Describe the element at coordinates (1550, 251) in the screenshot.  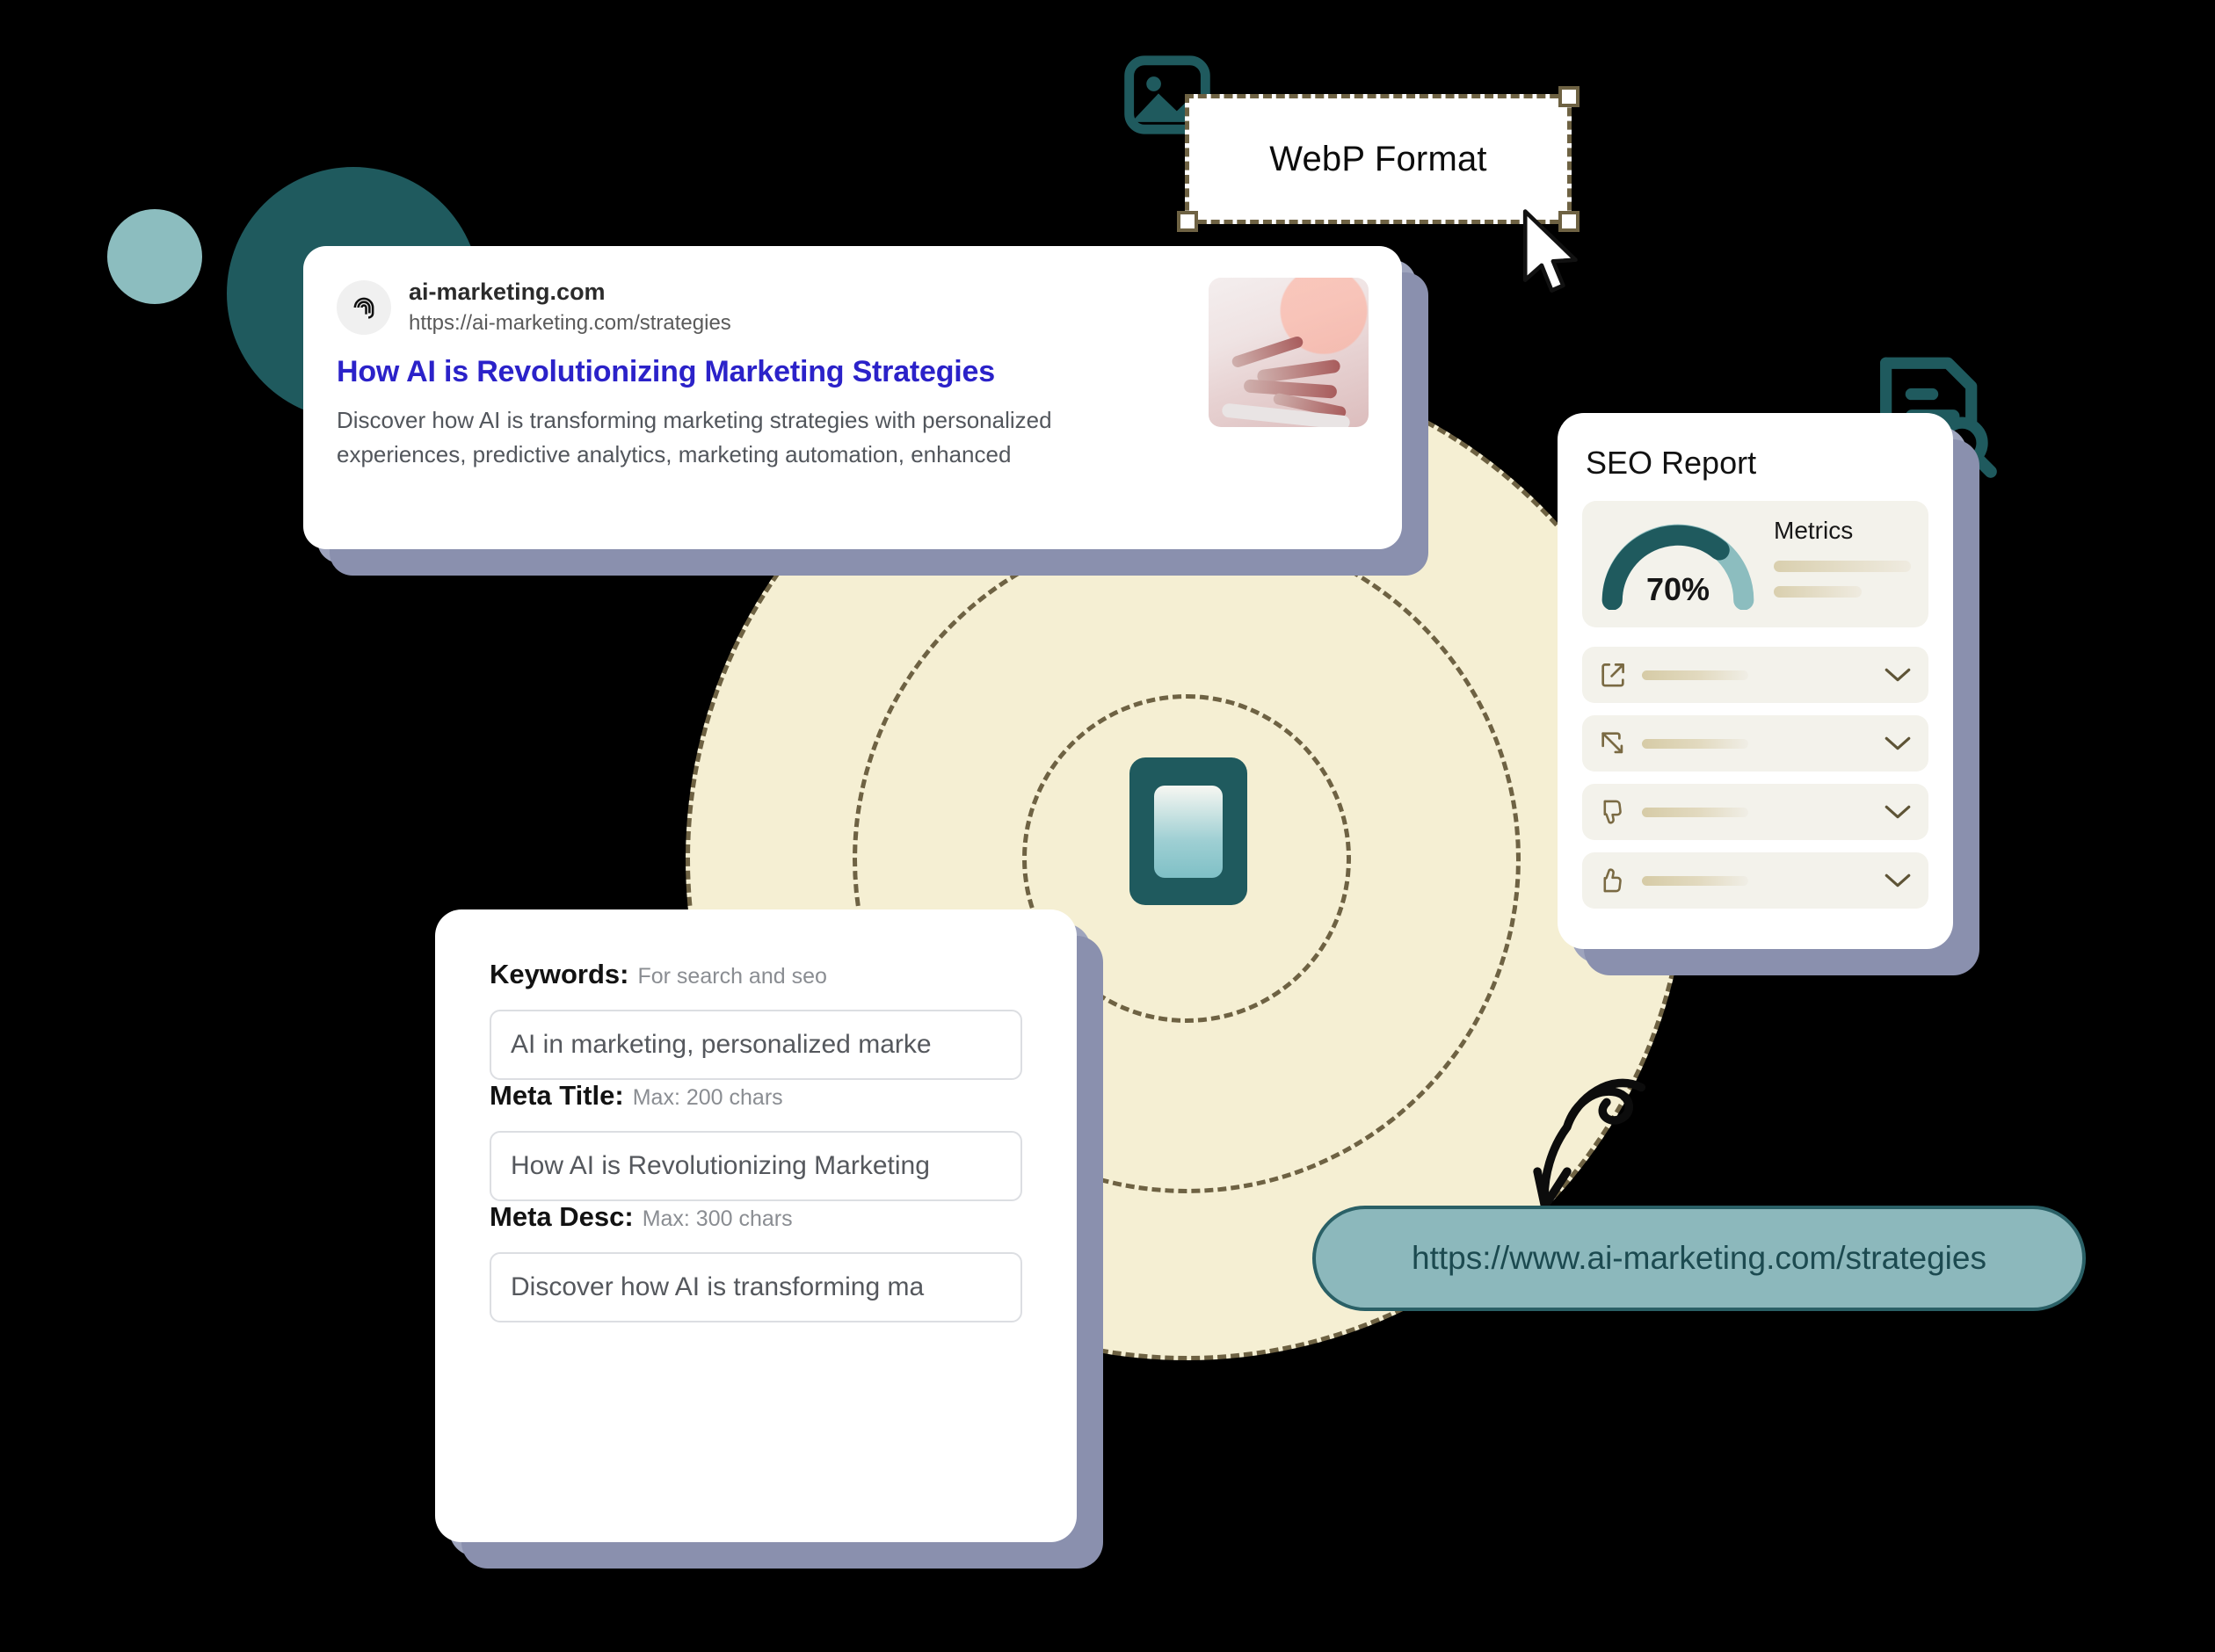
I see `cursor-arrow-icon` at that location.